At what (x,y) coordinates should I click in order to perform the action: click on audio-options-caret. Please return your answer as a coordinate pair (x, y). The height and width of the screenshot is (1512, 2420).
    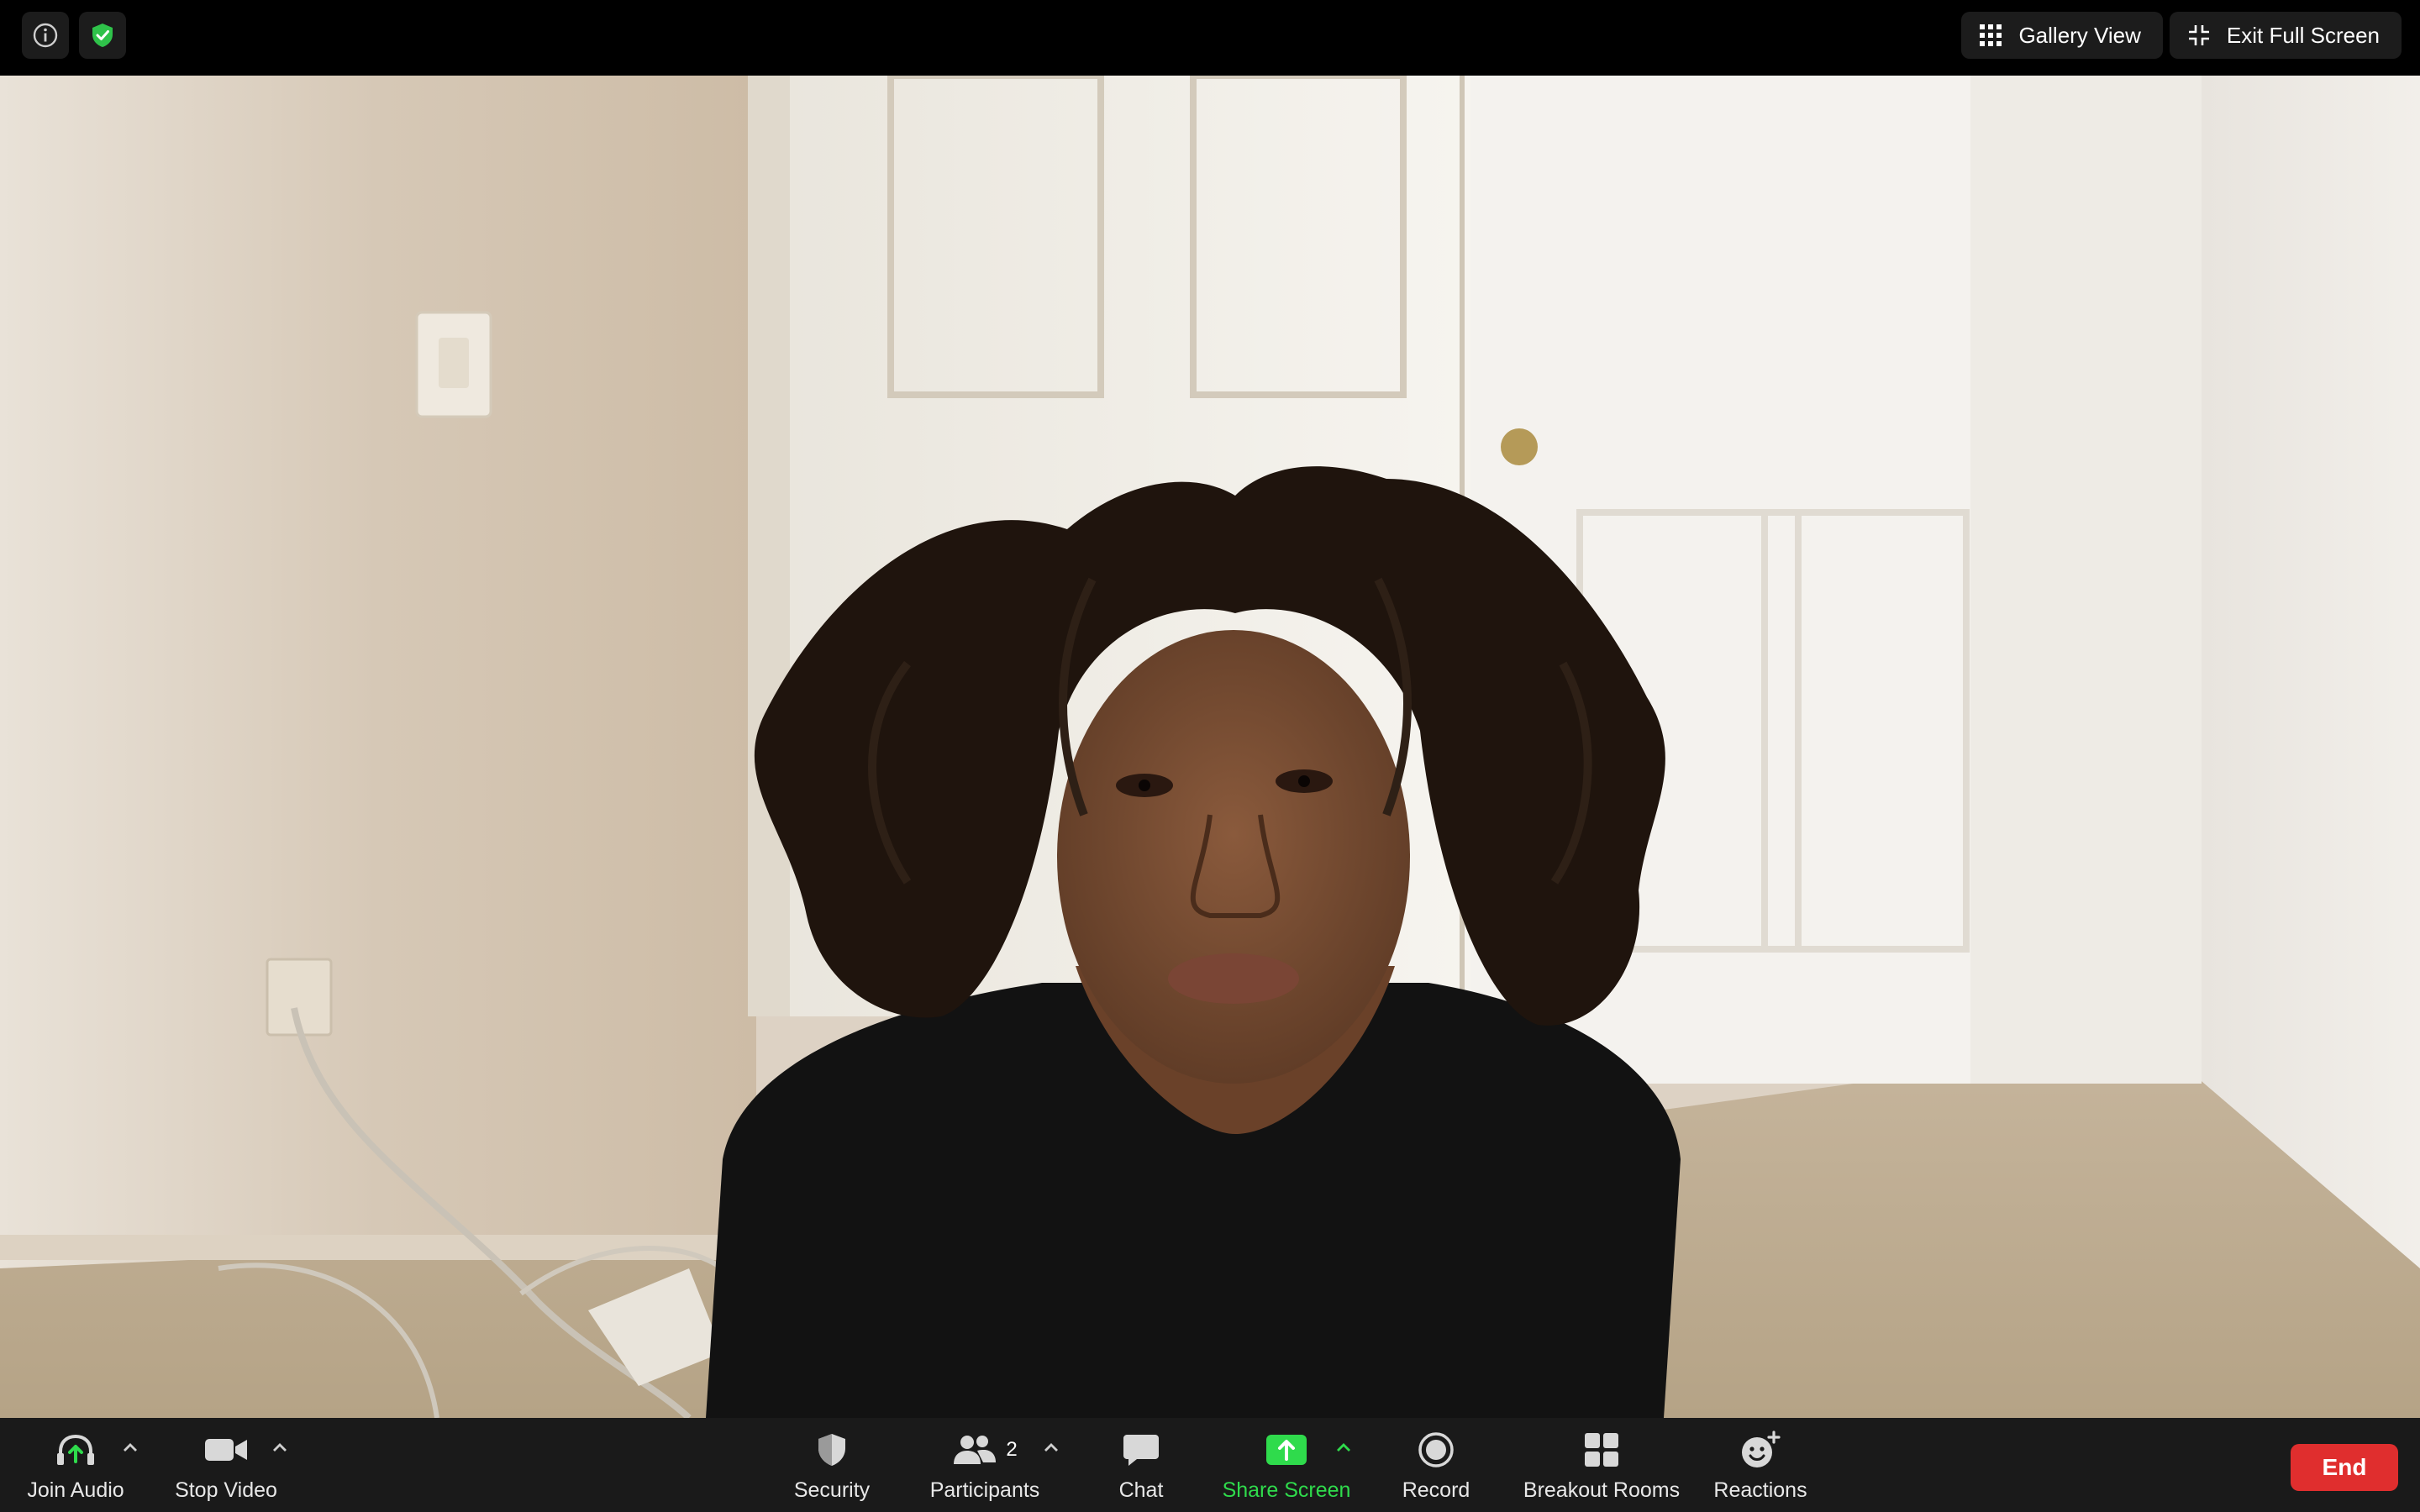
    Looking at the image, I should click on (130, 1447).